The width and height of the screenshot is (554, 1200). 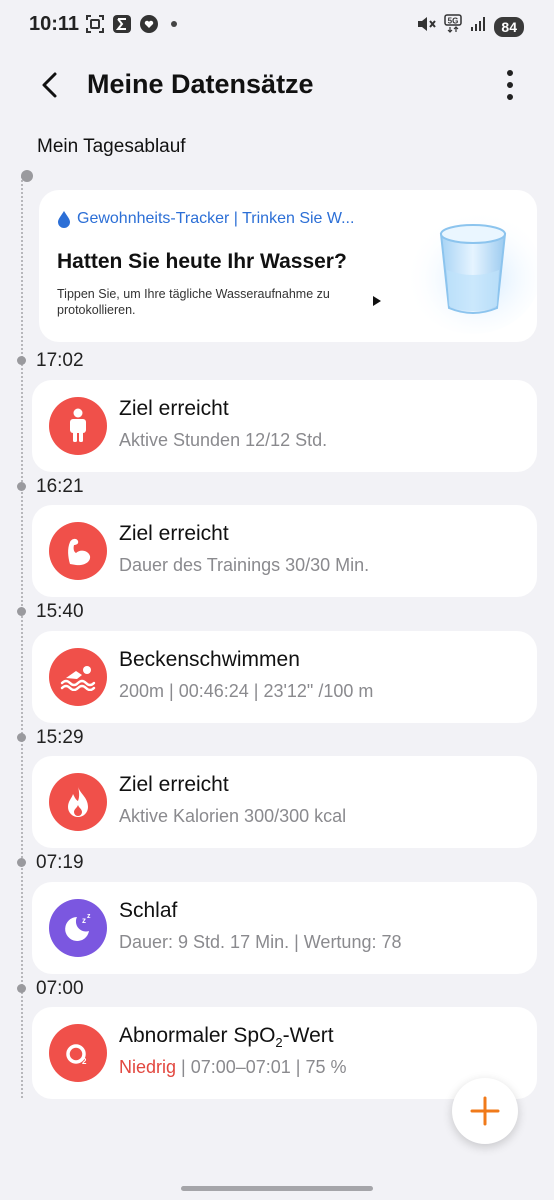 I want to click on 5g-icon: 5G, so click(x=453, y=26).